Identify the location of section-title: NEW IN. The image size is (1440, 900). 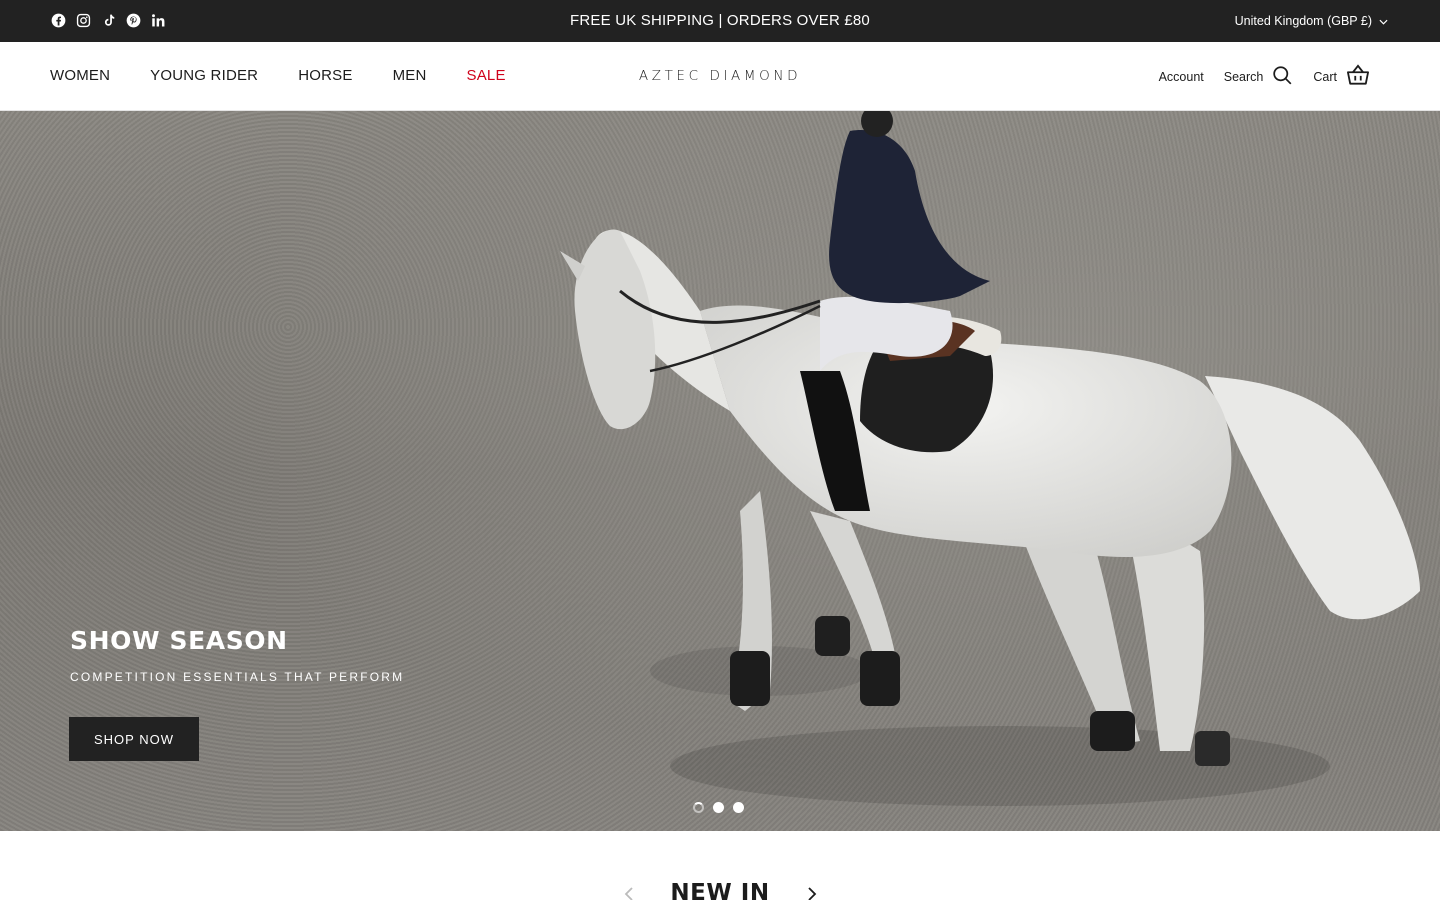
(720, 890).